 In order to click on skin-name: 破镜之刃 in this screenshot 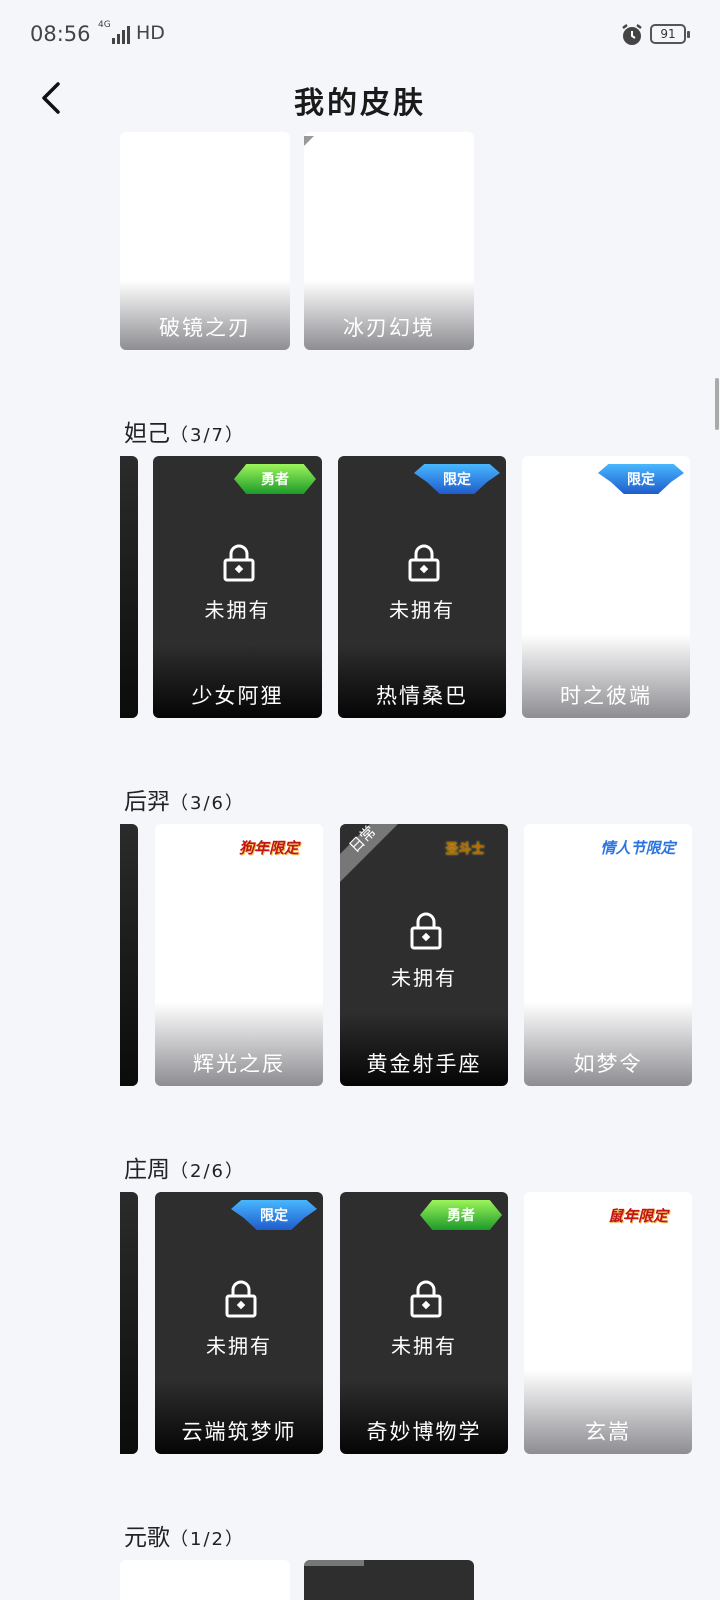, I will do `click(205, 328)`.